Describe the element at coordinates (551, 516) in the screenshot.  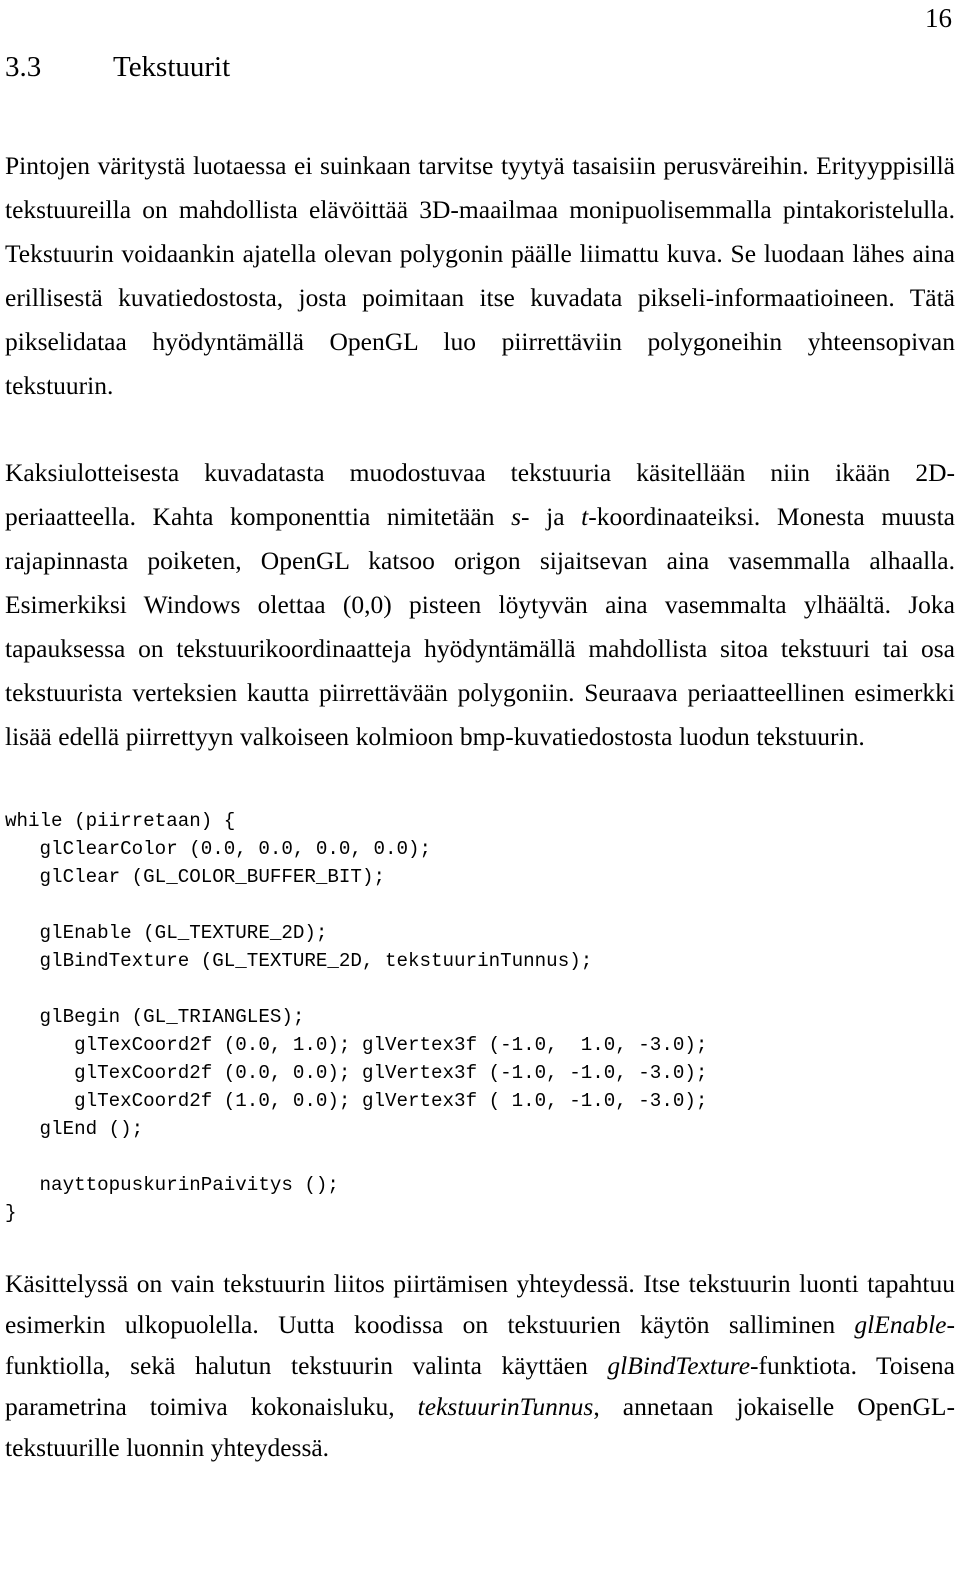
I see `paragraph-coordinates-part-b: - ja` at that location.